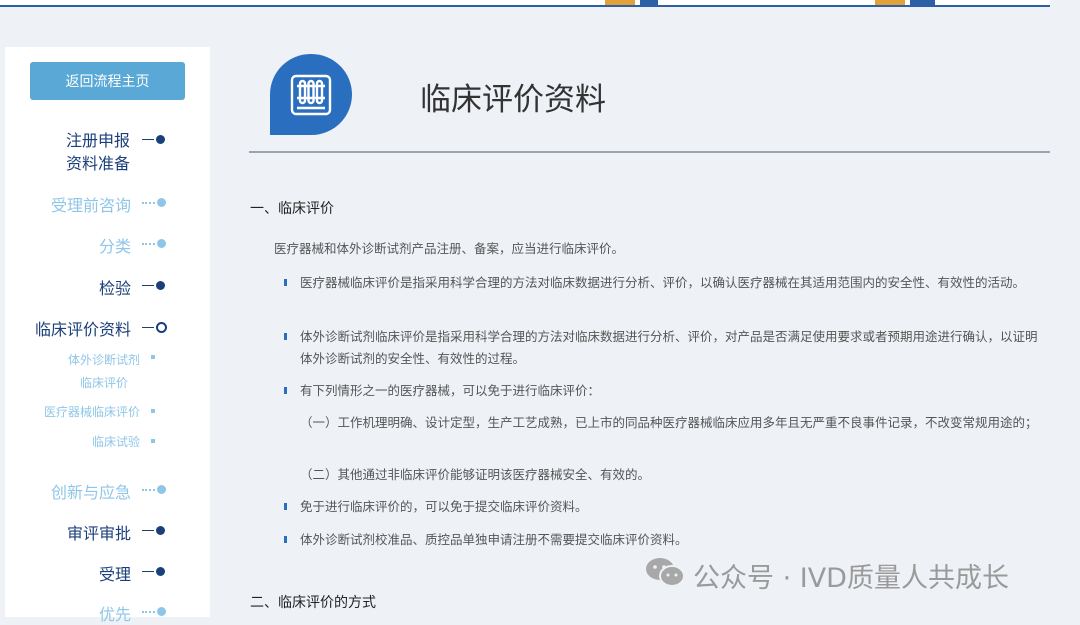 The width and height of the screenshot is (1080, 625). What do you see at coordinates (115, 573) in the screenshot?
I see `nav-acceptance: 受理` at bounding box center [115, 573].